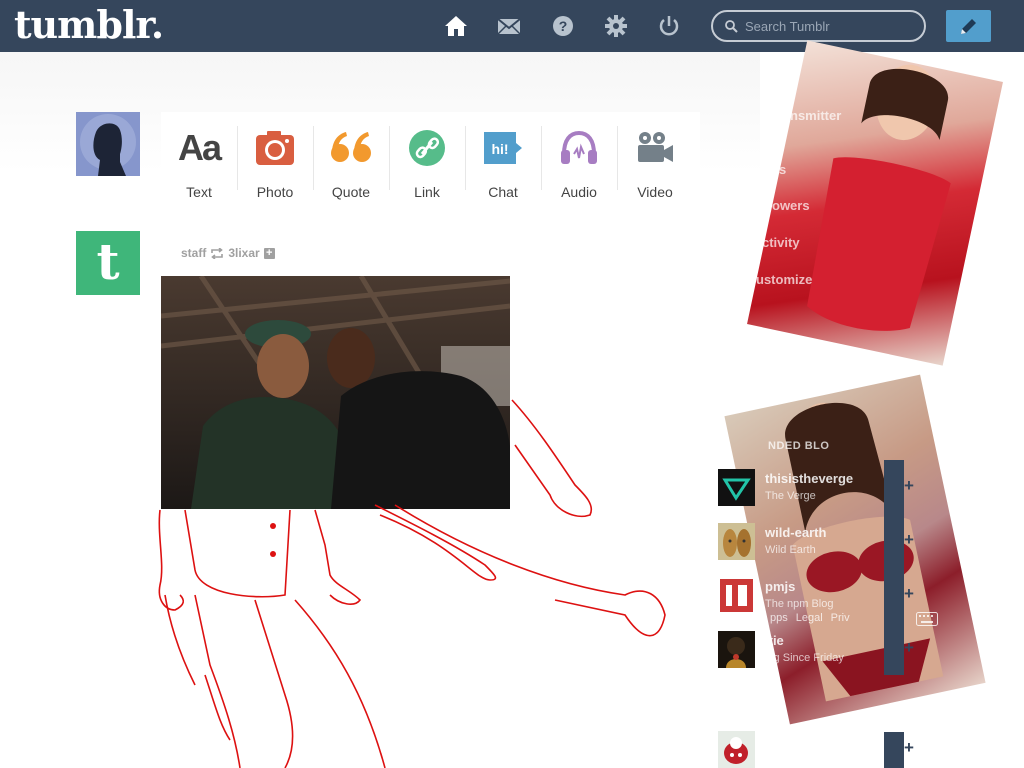 This screenshot has width=1024, height=768. Describe the element at coordinates (791, 205) in the screenshot. I see `dashboard-link-followers: owers` at that location.